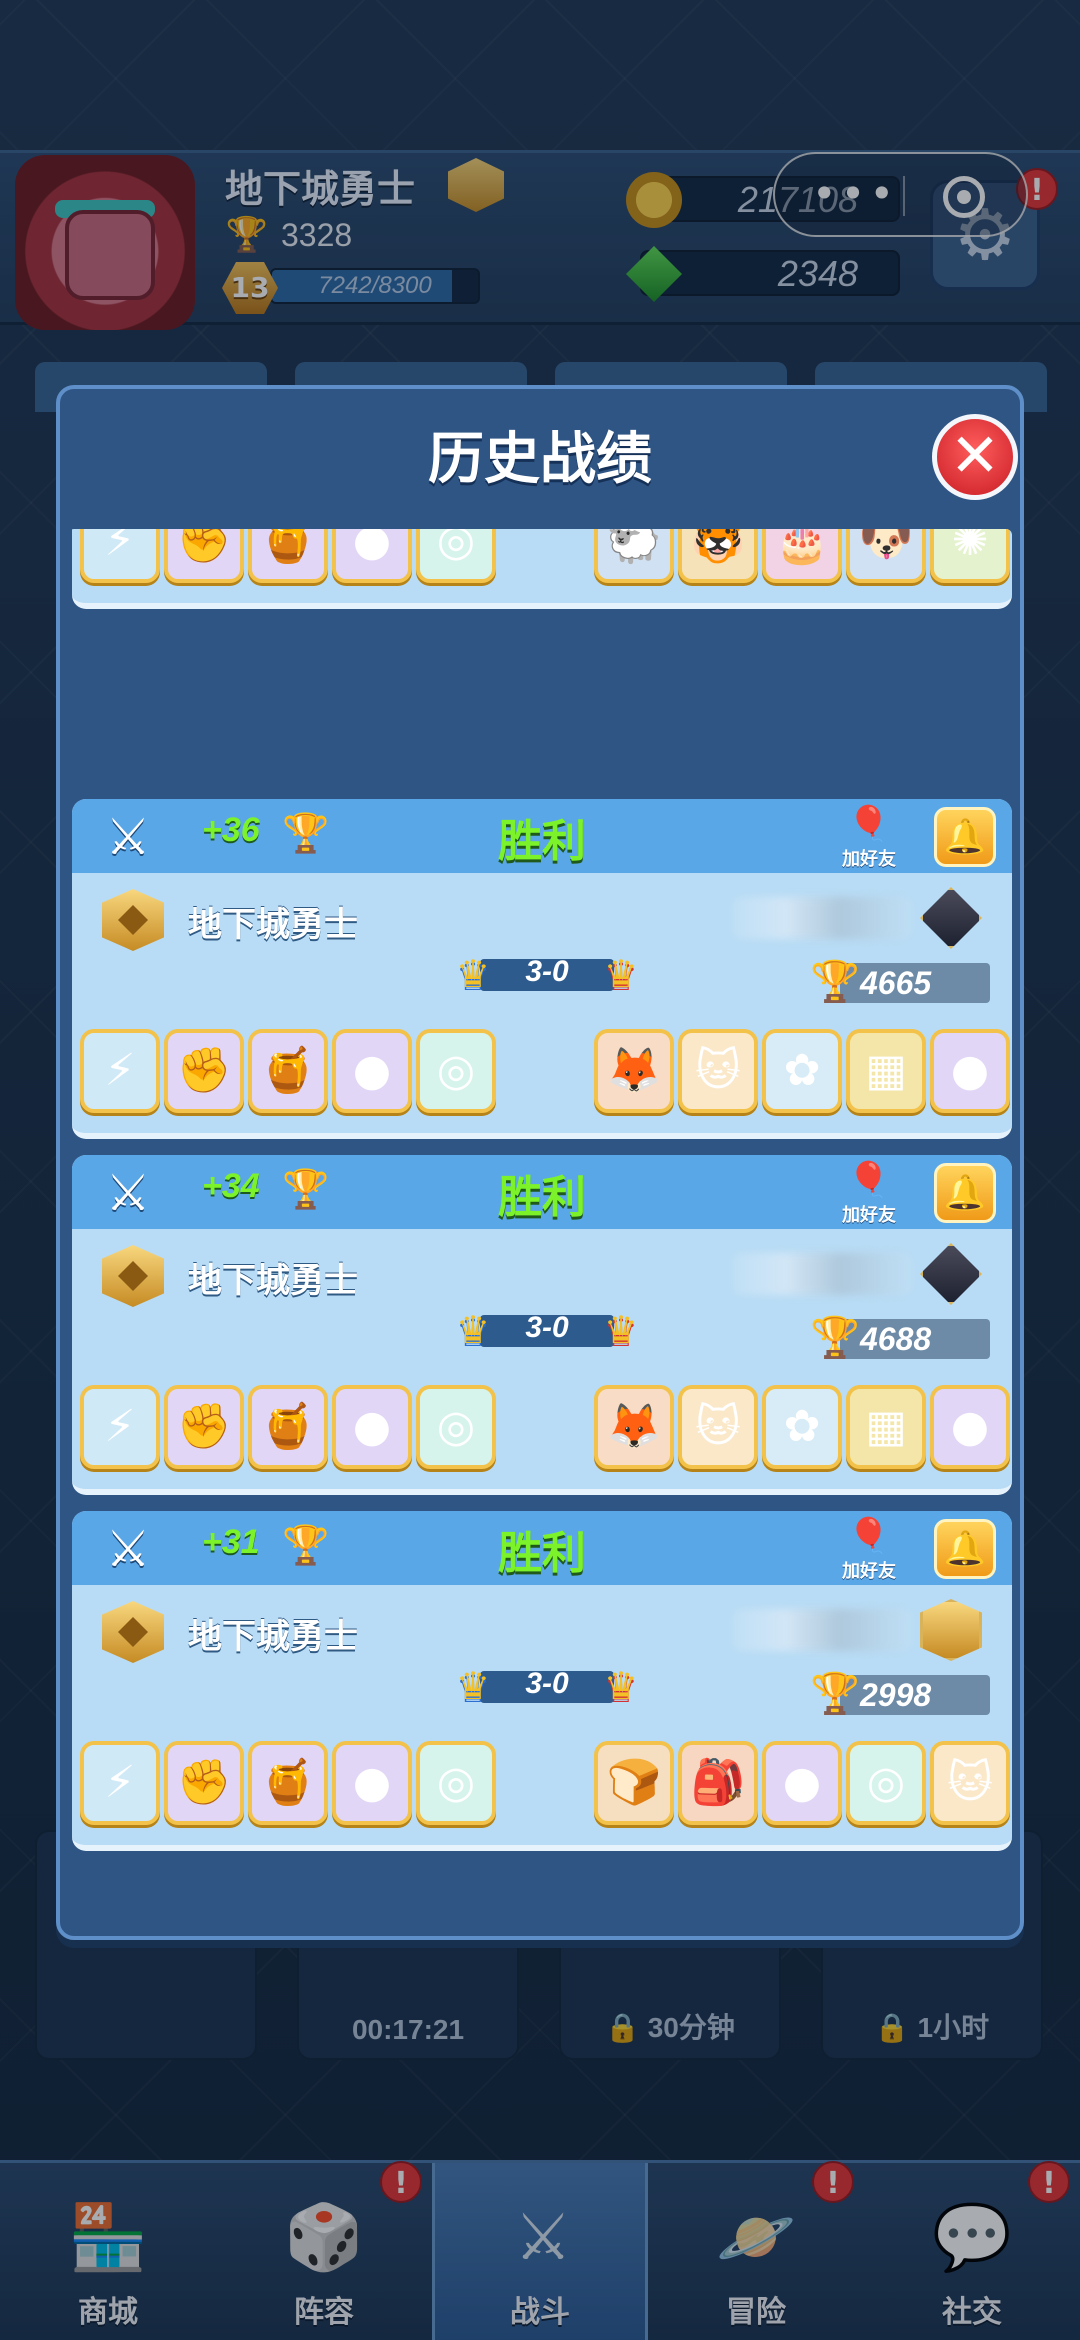 The image size is (1080, 2340). What do you see at coordinates (900, 1338) in the screenshot?
I see `opponent-trophies: 🏆 4688` at bounding box center [900, 1338].